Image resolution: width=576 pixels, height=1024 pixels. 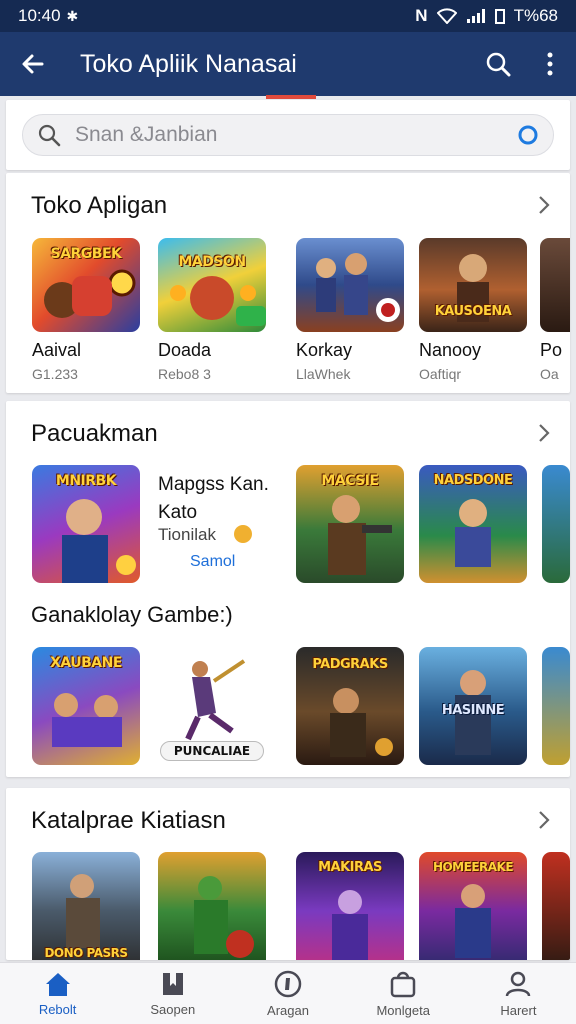 What do you see at coordinates (86, 953) in the screenshot?
I see `game-art-title: DONO PASRS` at bounding box center [86, 953].